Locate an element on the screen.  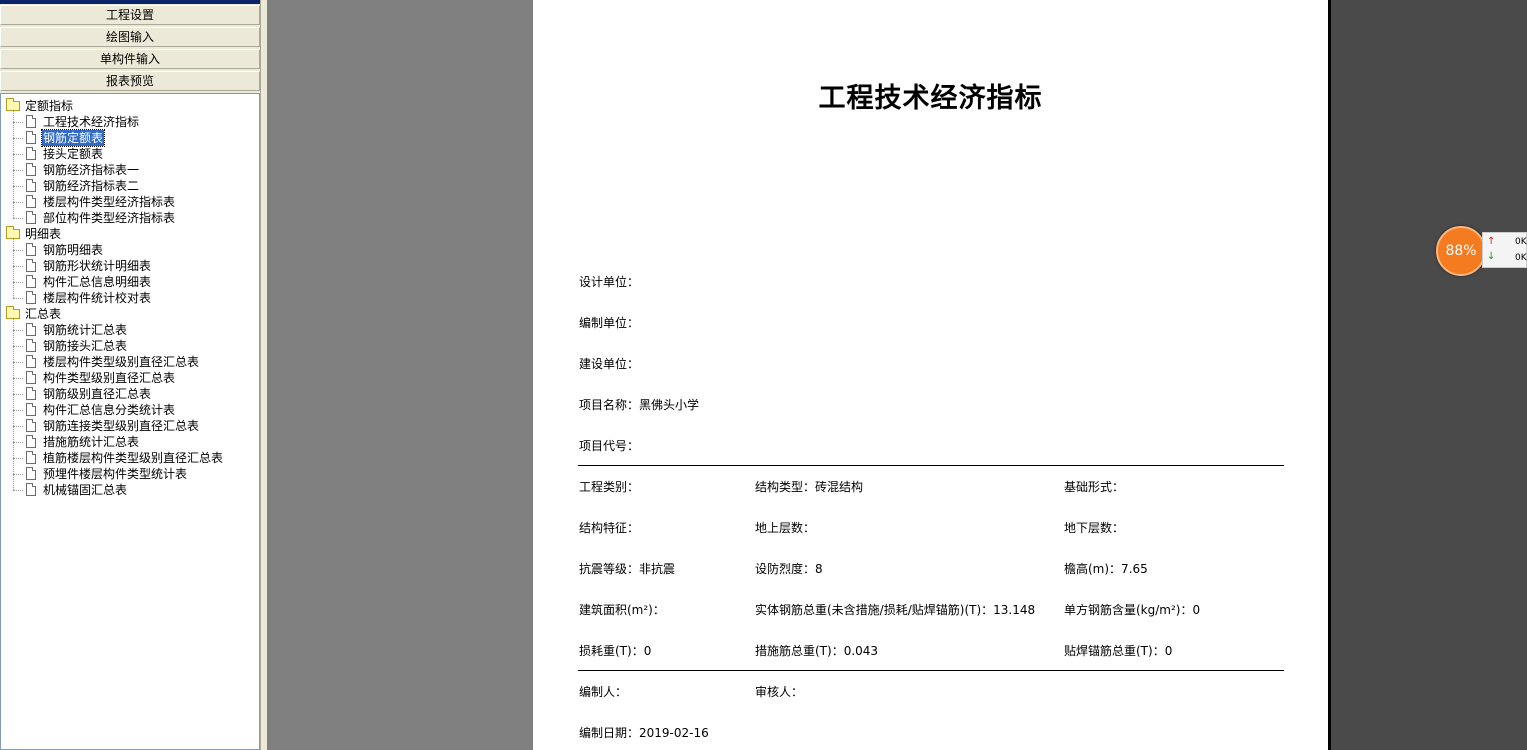
title-strip is located at coordinates (131, 2).